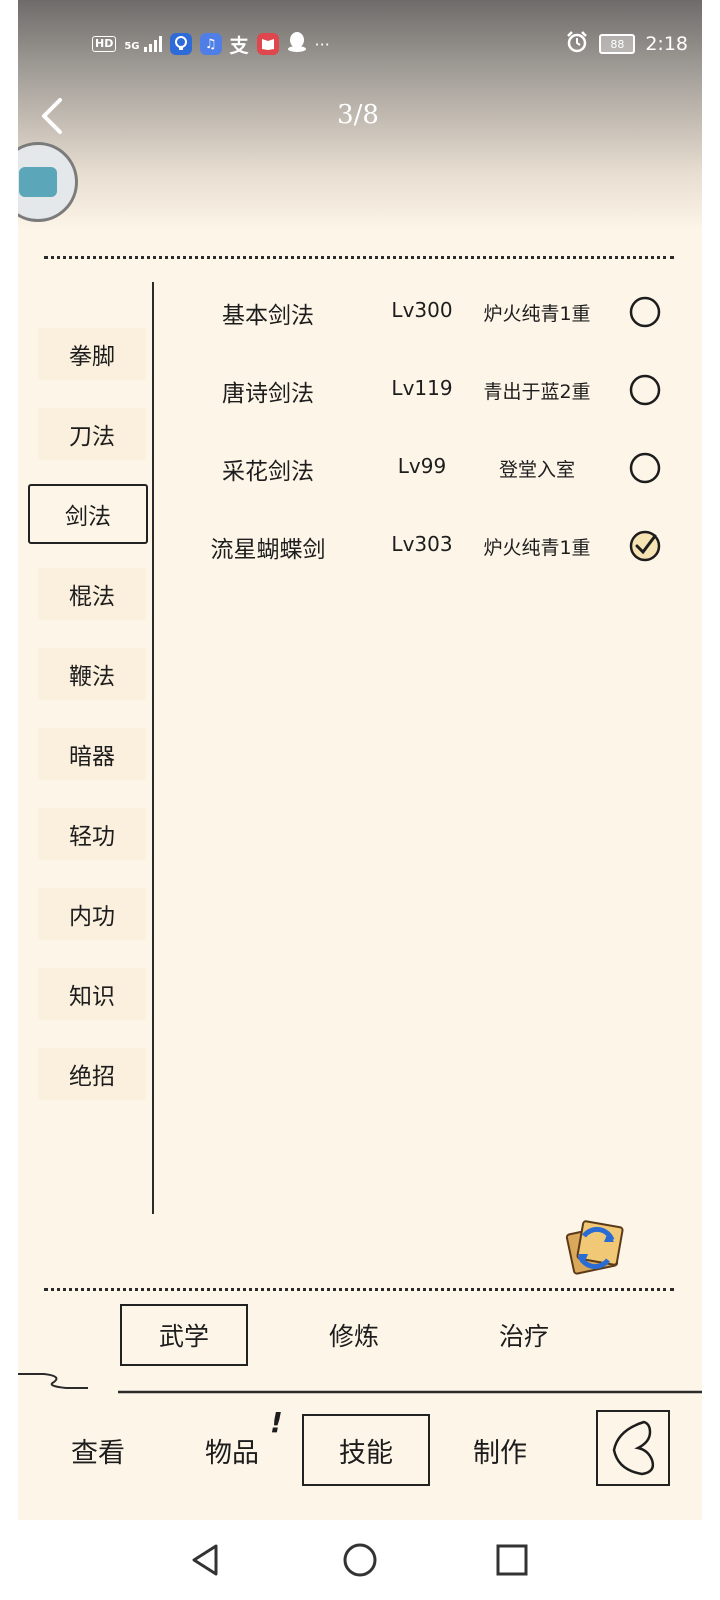 The height and width of the screenshot is (1600, 720). What do you see at coordinates (276, 1422) in the screenshot?
I see `item-alert-badge: !` at bounding box center [276, 1422].